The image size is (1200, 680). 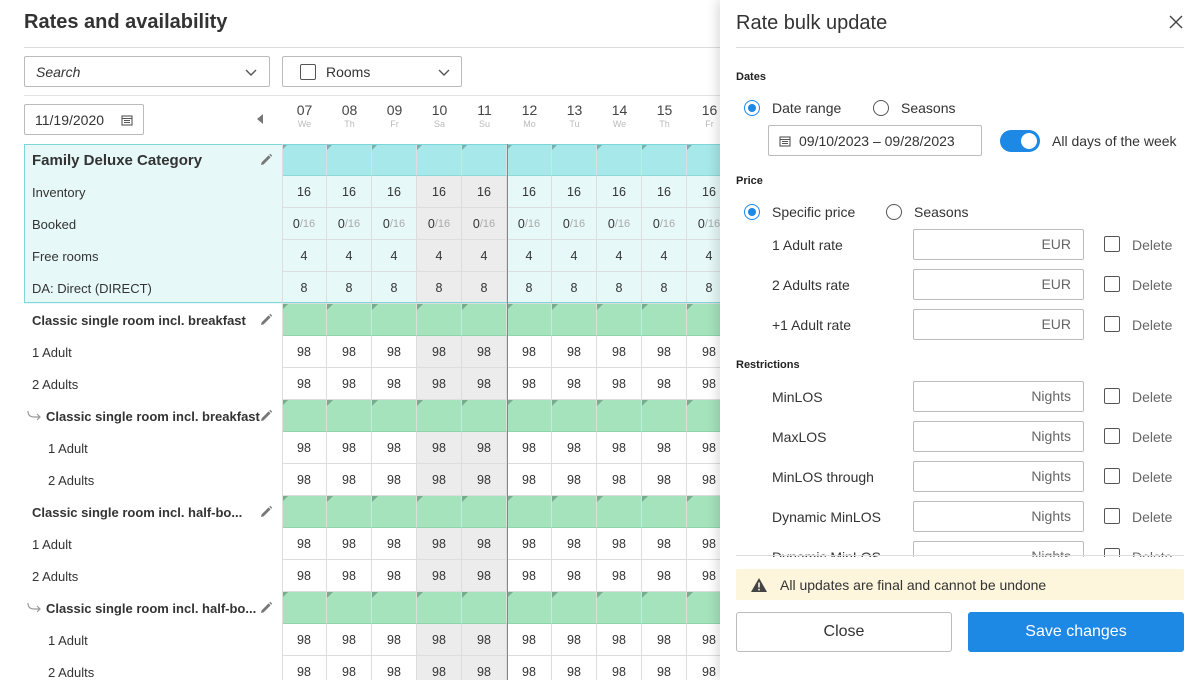 What do you see at coordinates (1176, 22) in the screenshot?
I see `close-icon` at bounding box center [1176, 22].